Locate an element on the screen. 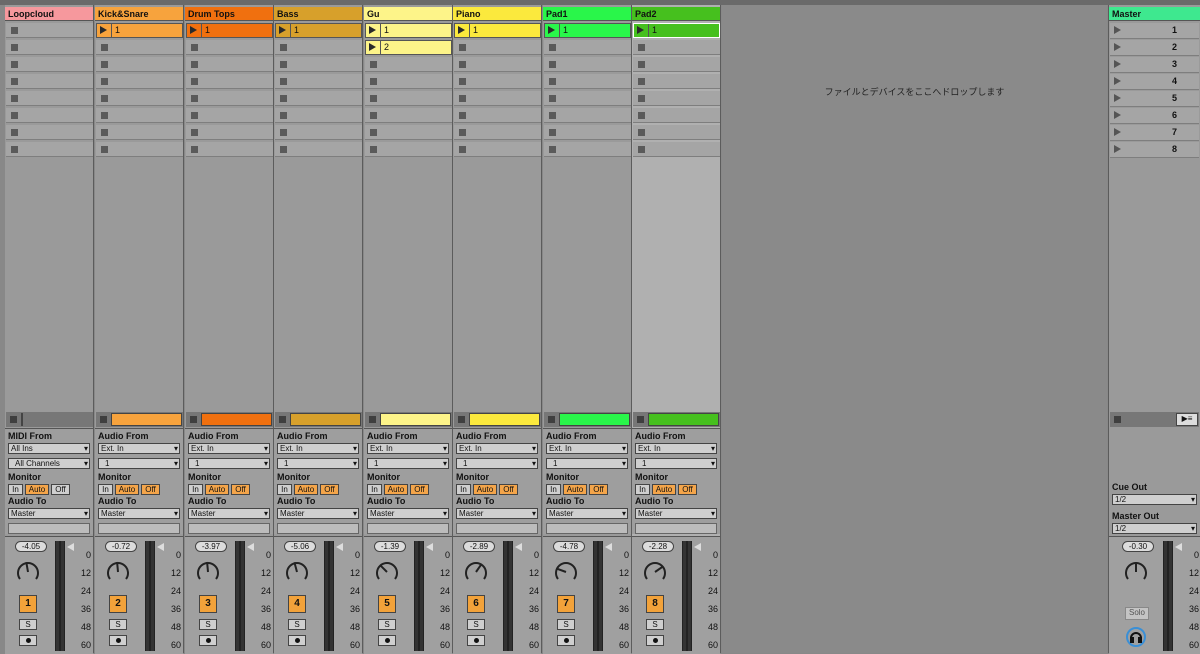 This screenshot has height=654, width=1200. input-type-select: All Ins is located at coordinates (49, 448).